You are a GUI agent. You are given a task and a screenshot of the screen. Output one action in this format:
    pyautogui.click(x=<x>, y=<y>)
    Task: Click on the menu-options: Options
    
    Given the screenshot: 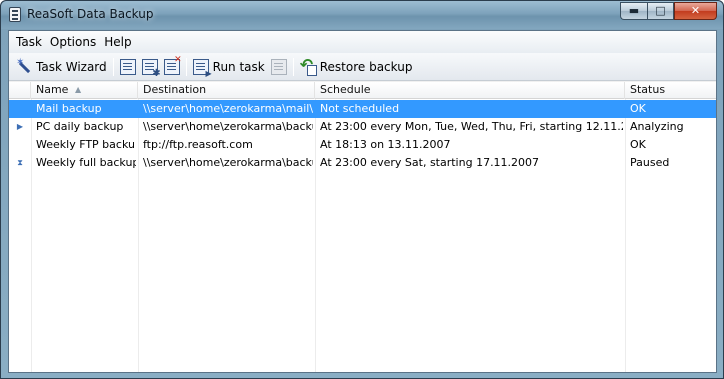 What is the action you would take?
    pyautogui.click(x=76, y=42)
    